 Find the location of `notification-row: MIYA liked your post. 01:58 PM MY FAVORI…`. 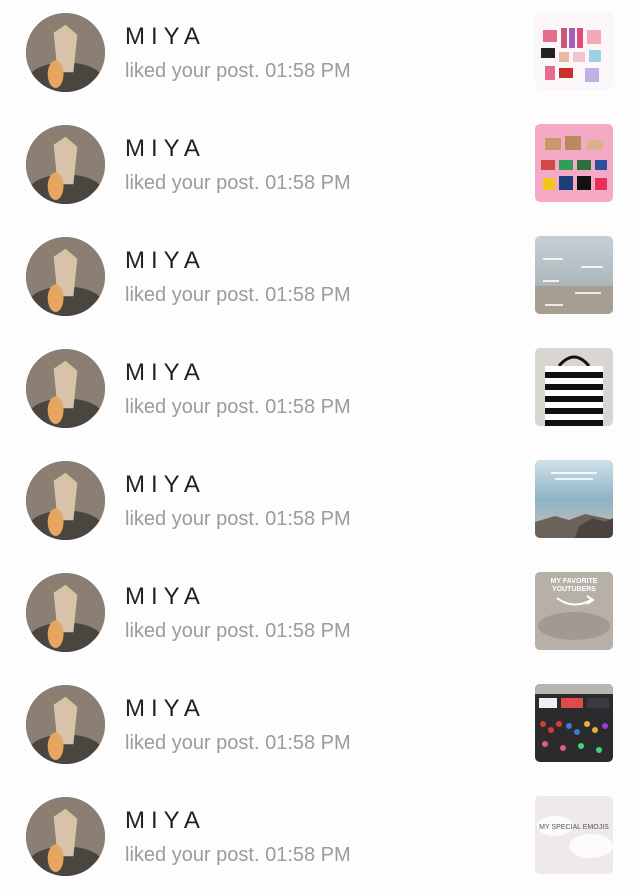

notification-row: MIYA liked your post. 01:58 PM MY FAVORI… is located at coordinates (320, 616).